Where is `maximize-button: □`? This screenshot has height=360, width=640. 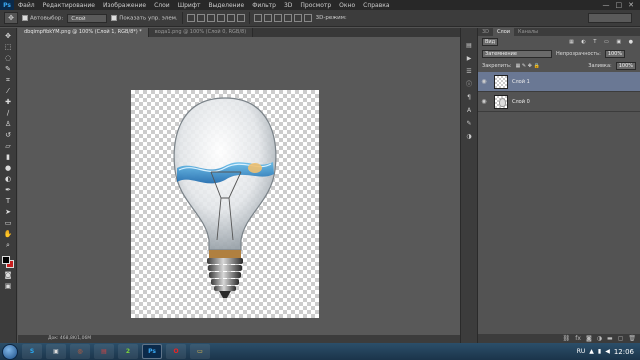
maximize-button: □ is located at coordinates (619, 5).